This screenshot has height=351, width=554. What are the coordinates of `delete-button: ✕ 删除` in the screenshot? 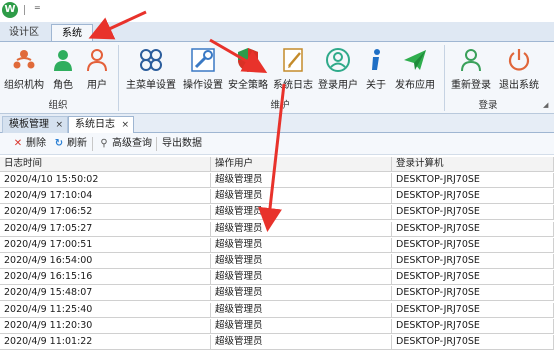 It's located at (29, 144).